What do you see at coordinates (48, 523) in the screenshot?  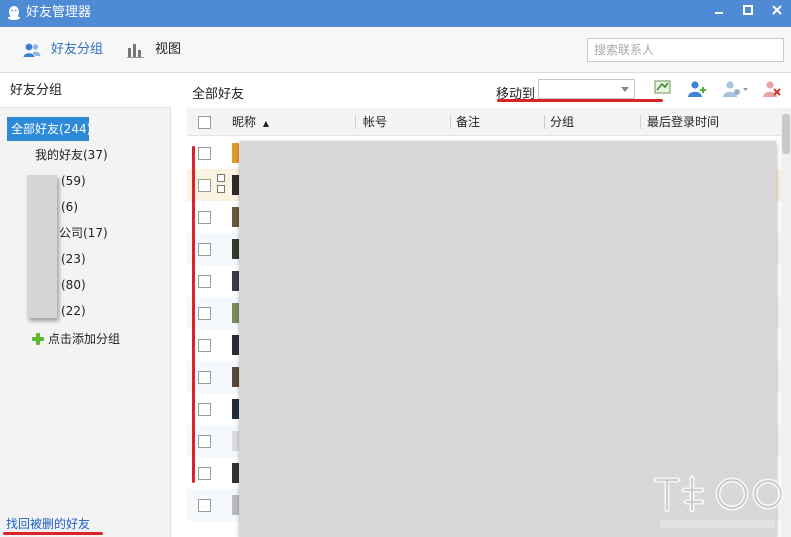 I see `find-deleted-friends-link: 找回被删的好友` at bounding box center [48, 523].